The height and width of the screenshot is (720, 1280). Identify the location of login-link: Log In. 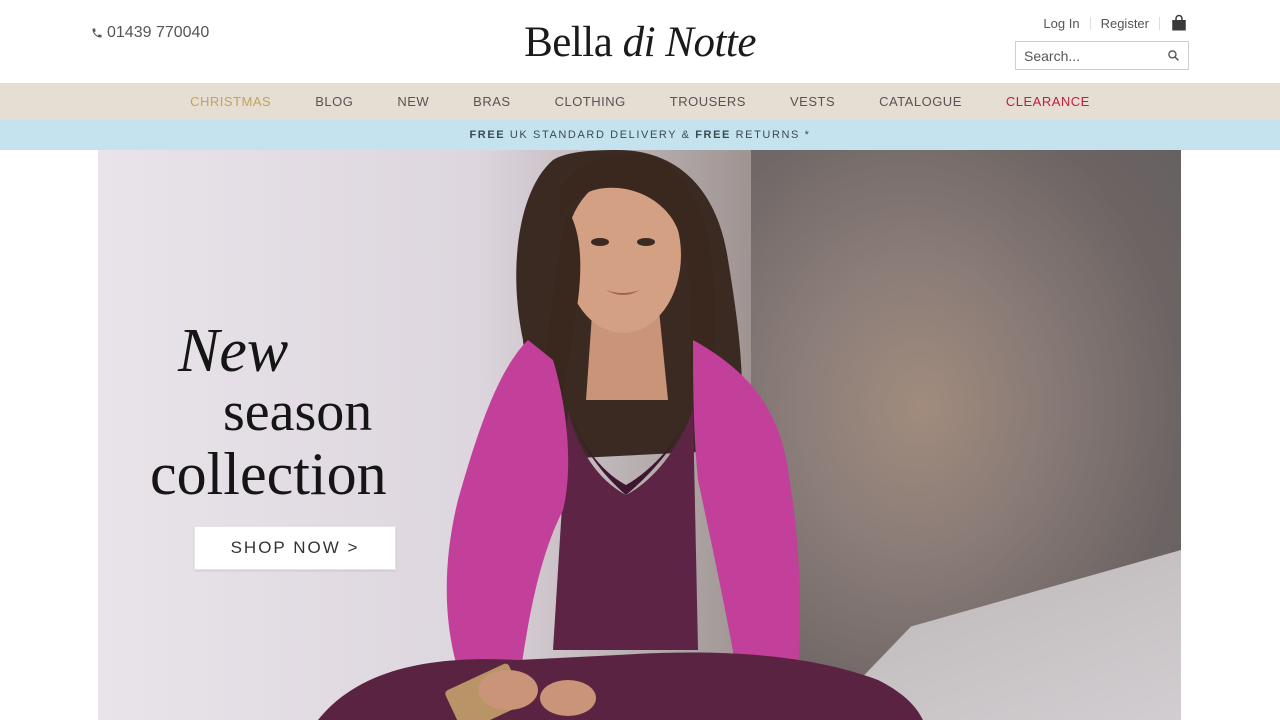
(1061, 23).